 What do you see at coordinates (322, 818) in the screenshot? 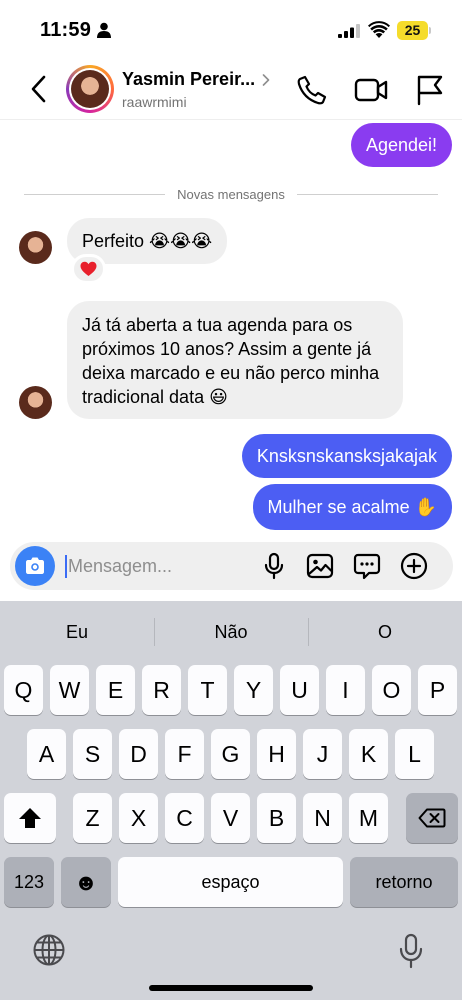
I see `key: N` at bounding box center [322, 818].